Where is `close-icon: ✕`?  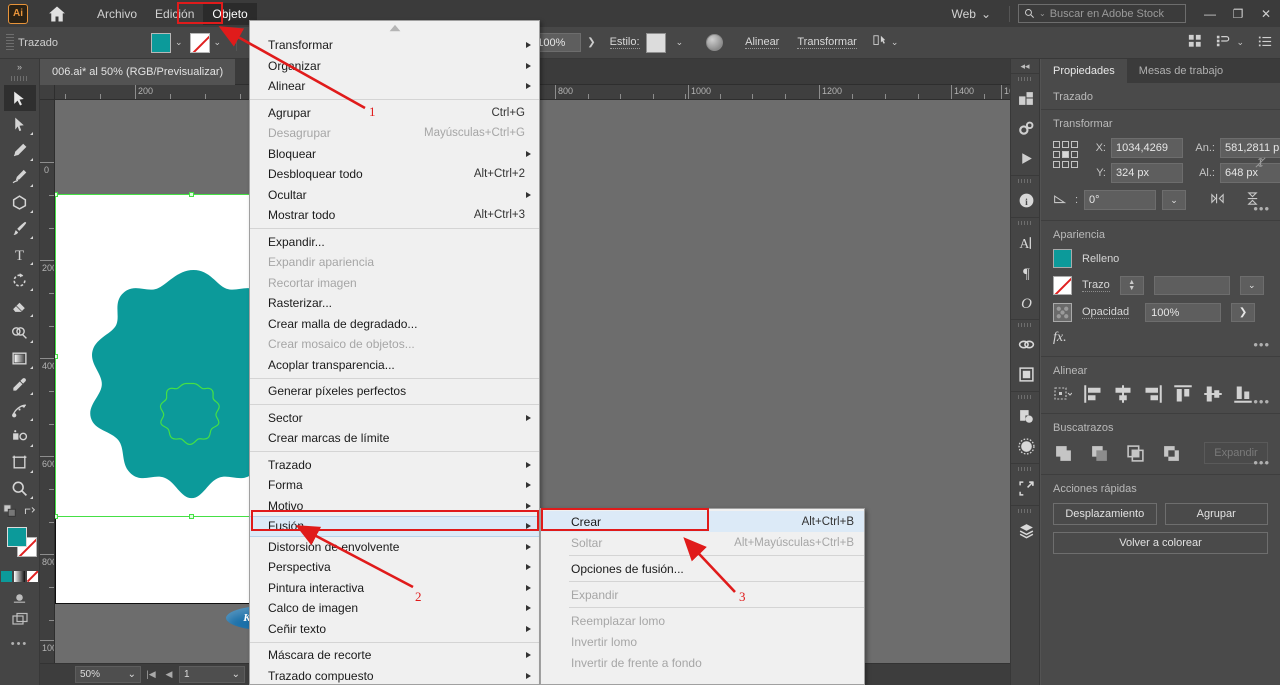
close-icon: ✕ is located at coordinates (1266, 13).